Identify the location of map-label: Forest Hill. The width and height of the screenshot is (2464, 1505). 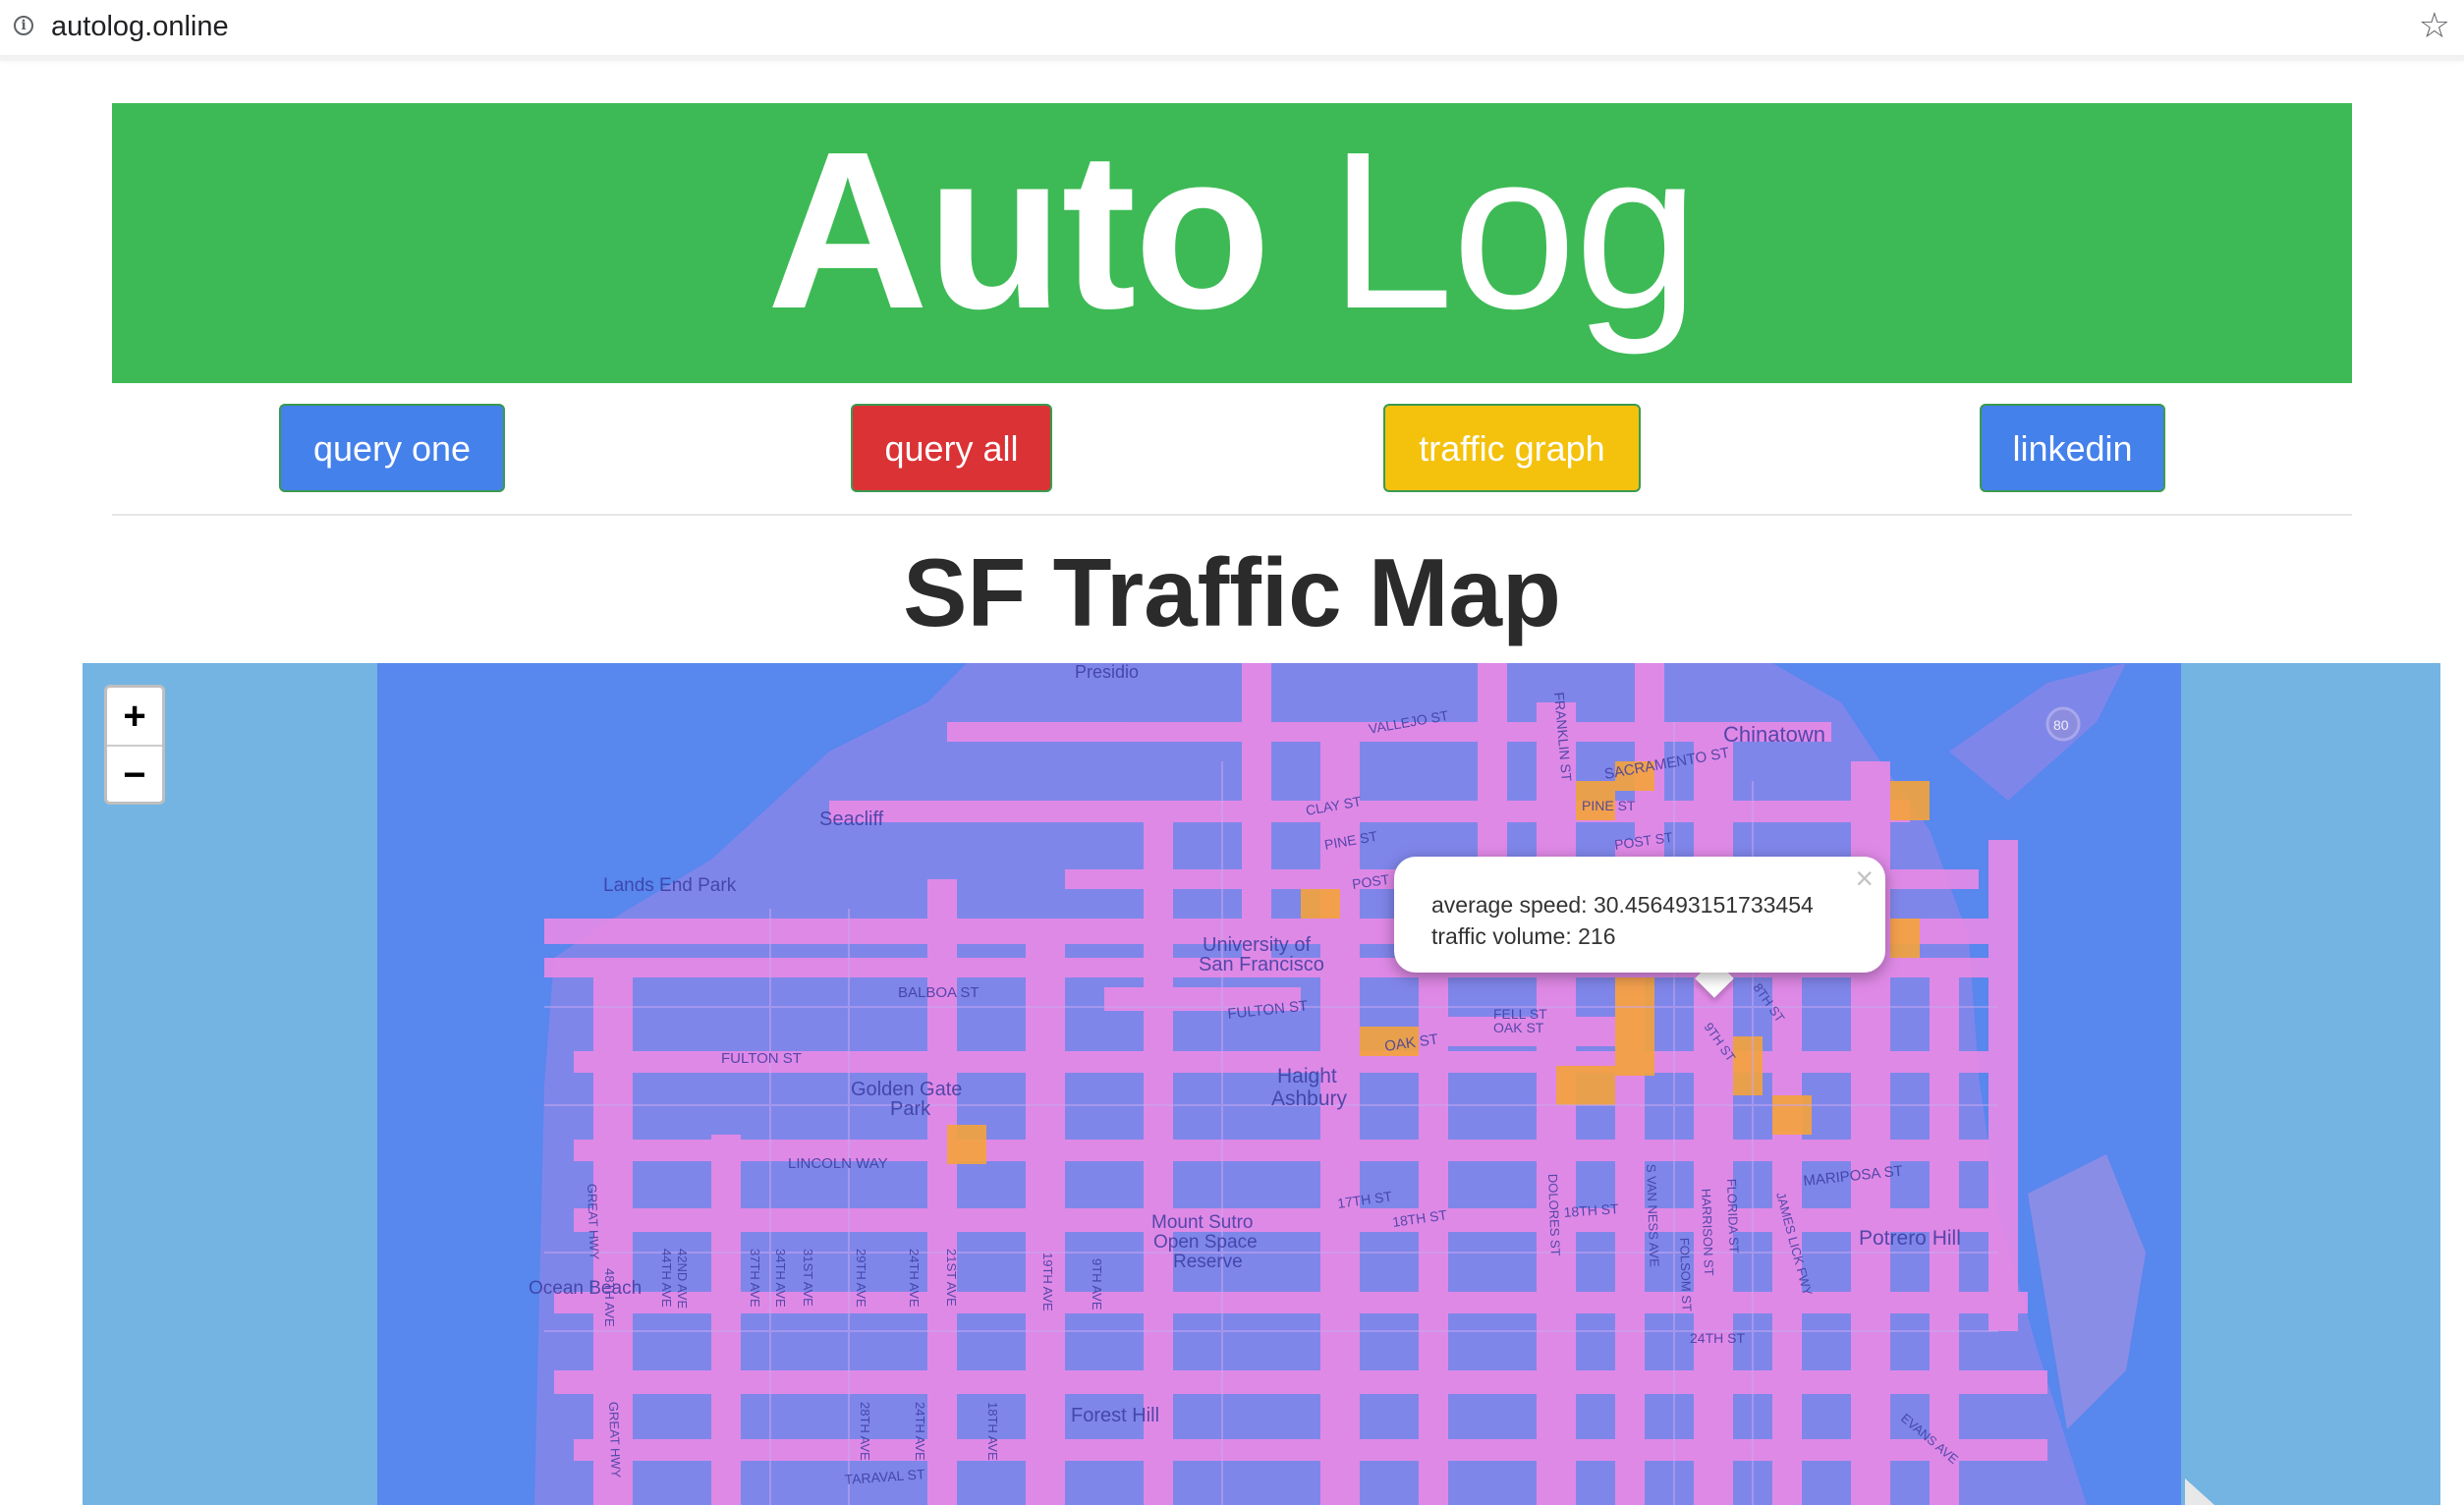
(1115, 1415).